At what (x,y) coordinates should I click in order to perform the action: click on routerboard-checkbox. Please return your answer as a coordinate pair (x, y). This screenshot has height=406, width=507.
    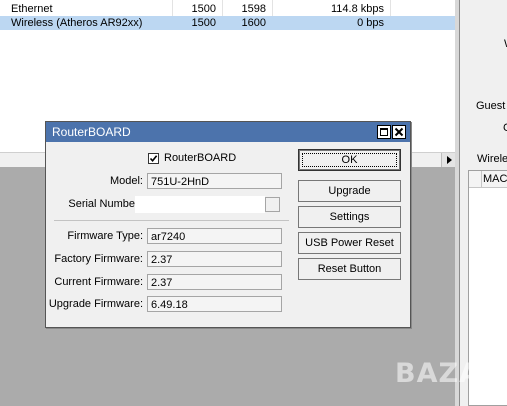
    Looking at the image, I should click on (153, 158).